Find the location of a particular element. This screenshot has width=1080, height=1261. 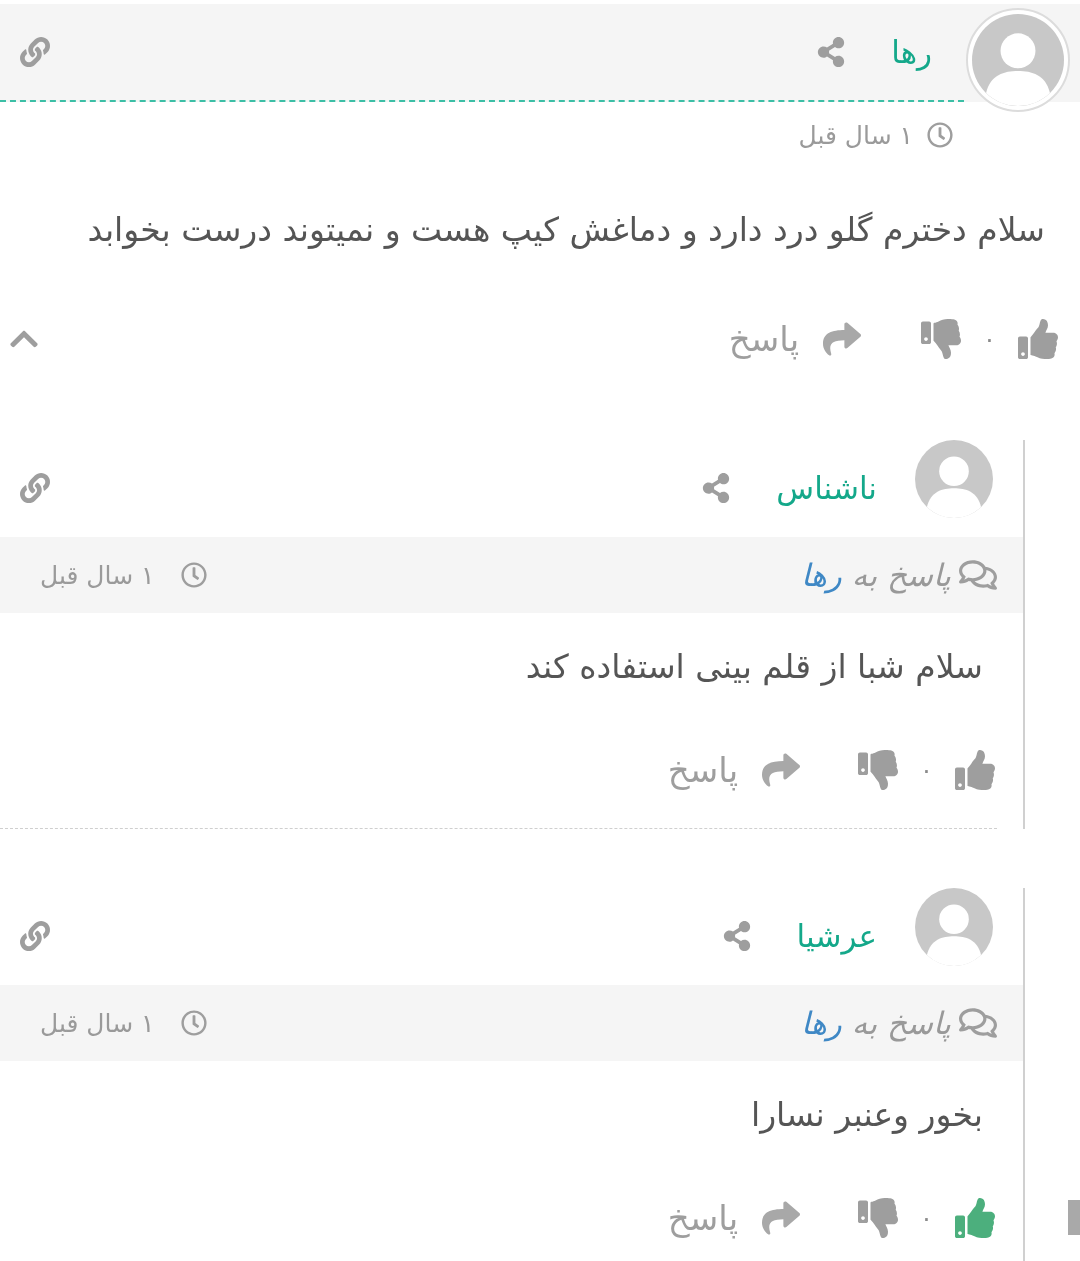

author-name: ناشناس is located at coordinates (826, 487).